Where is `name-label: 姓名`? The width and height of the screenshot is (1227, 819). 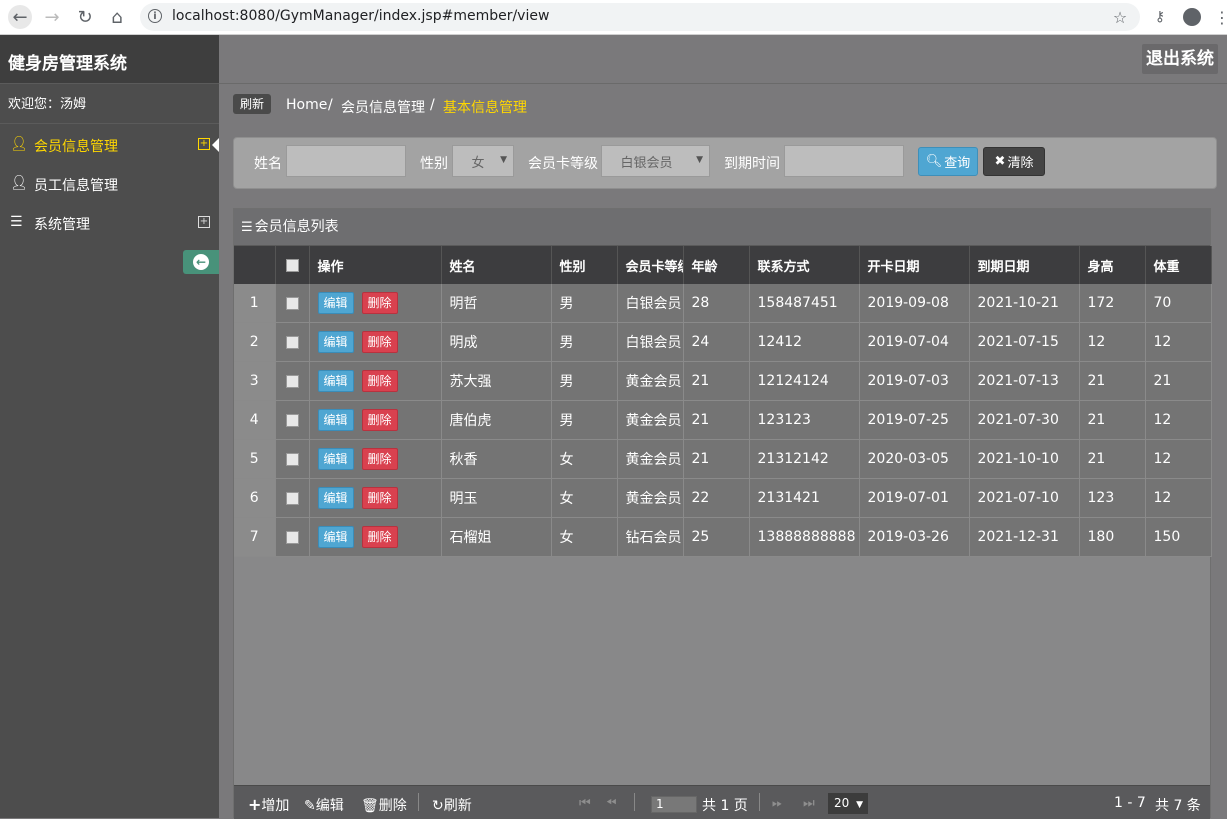 name-label: 姓名 is located at coordinates (268, 164).